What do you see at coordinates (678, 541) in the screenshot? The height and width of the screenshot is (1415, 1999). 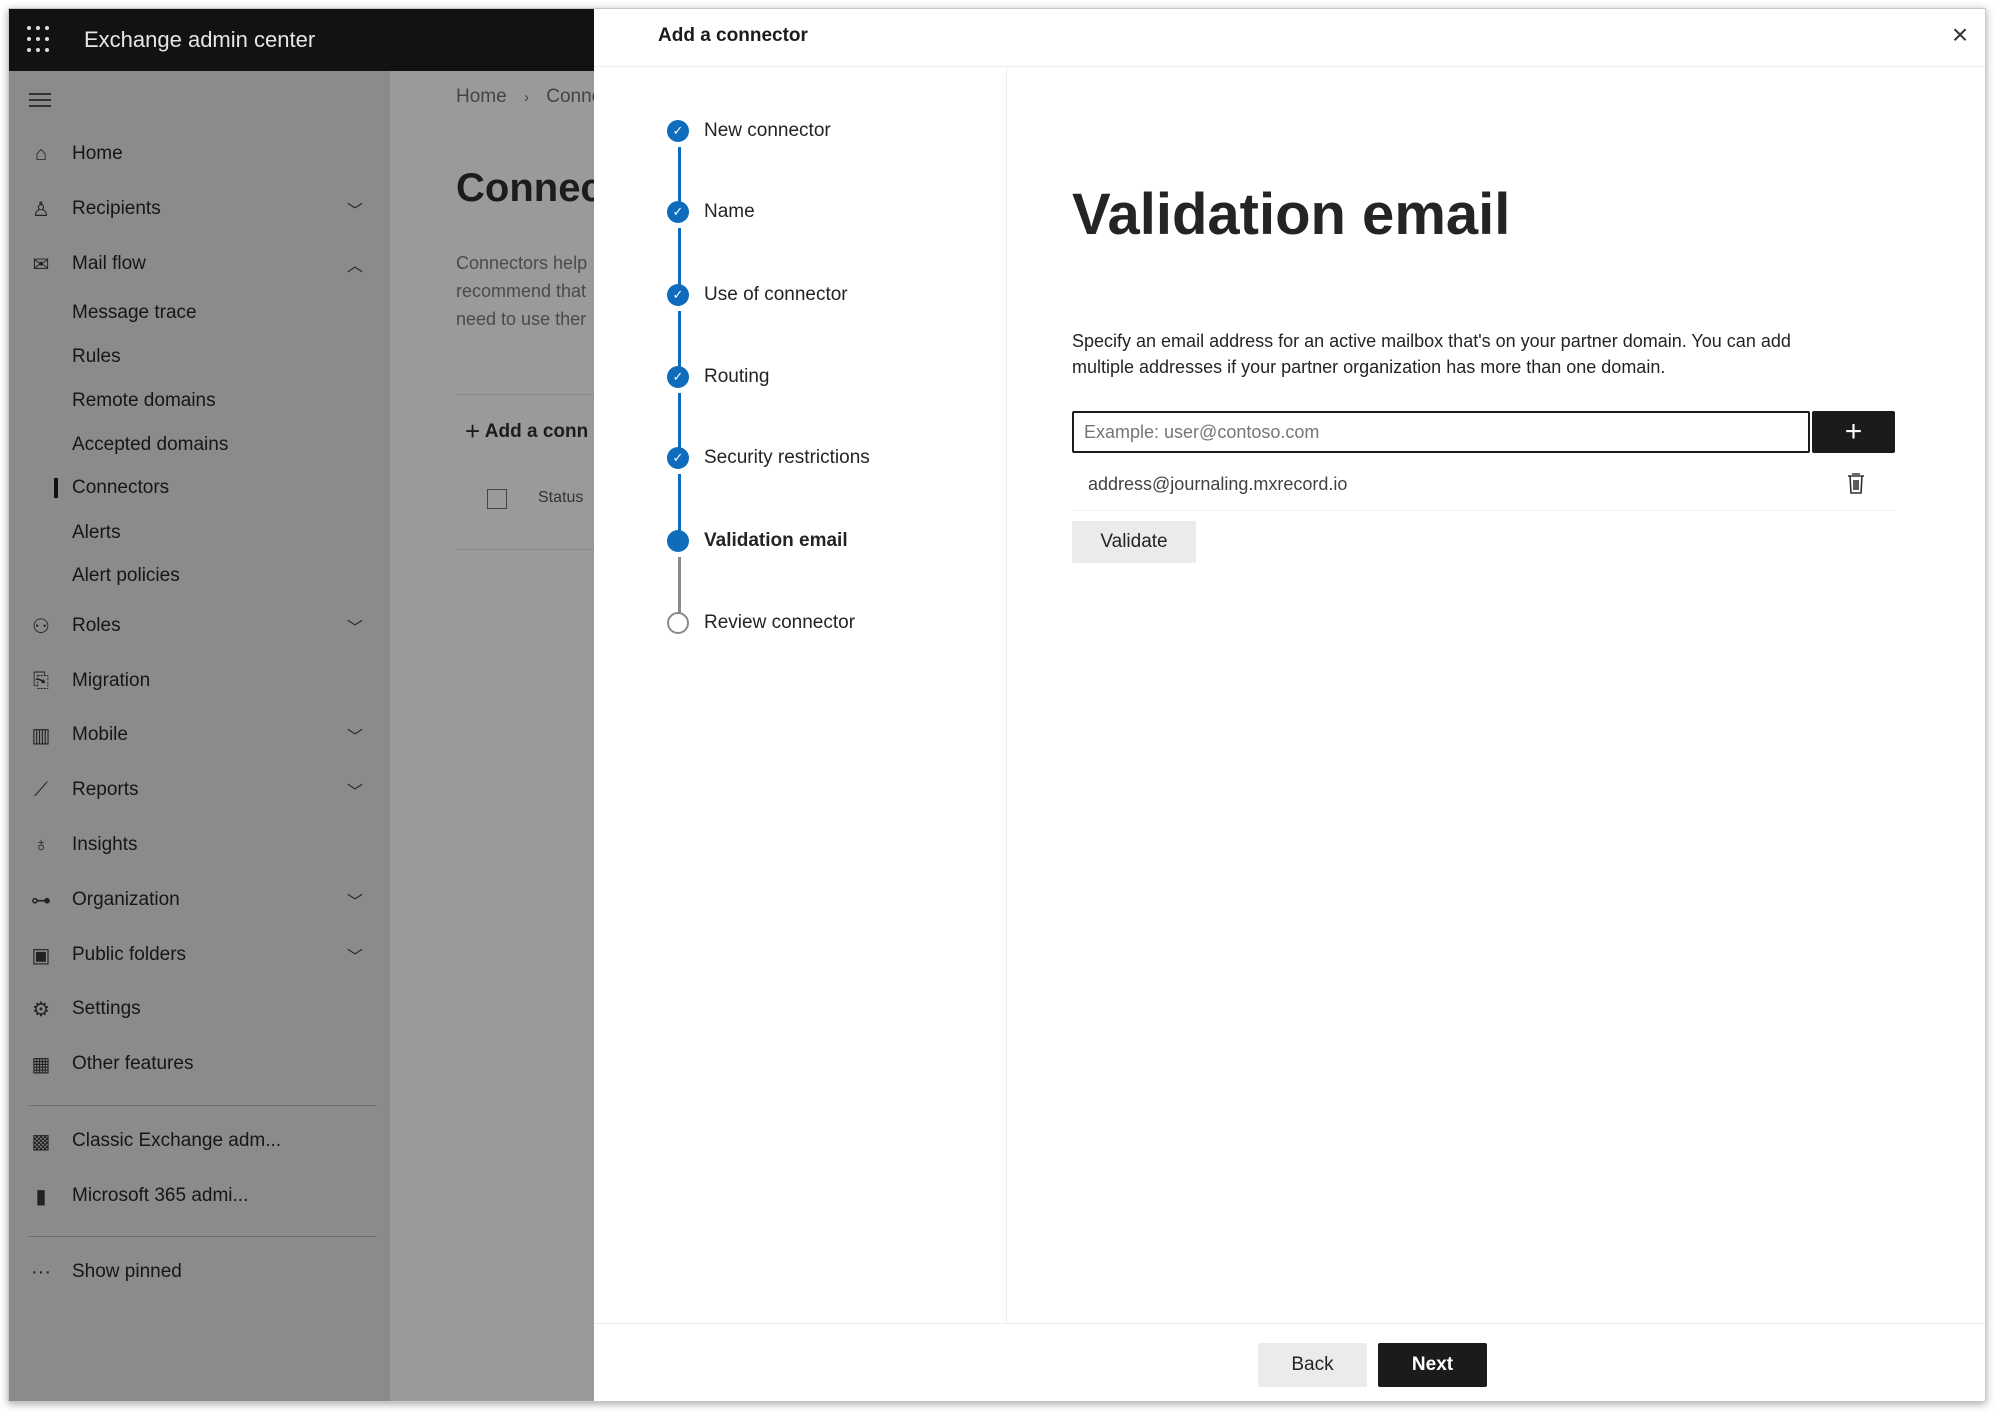 I see `current-step-icon` at bounding box center [678, 541].